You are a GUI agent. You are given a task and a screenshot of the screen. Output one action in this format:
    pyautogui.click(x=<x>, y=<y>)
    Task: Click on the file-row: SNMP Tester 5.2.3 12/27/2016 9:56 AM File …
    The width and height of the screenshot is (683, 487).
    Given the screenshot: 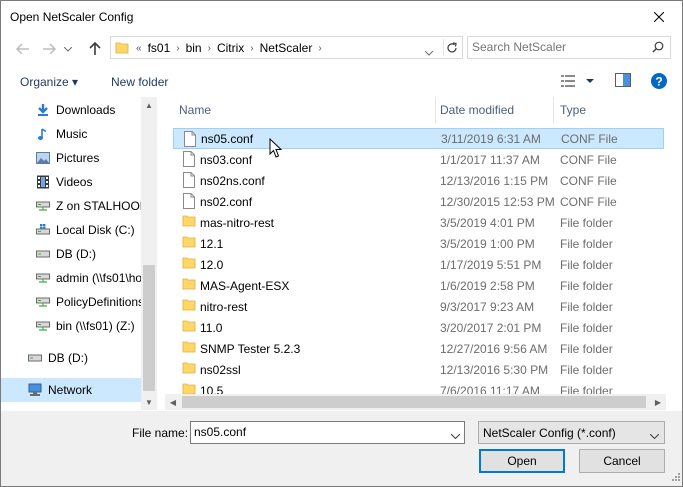 What is the action you would take?
    pyautogui.click(x=418, y=348)
    